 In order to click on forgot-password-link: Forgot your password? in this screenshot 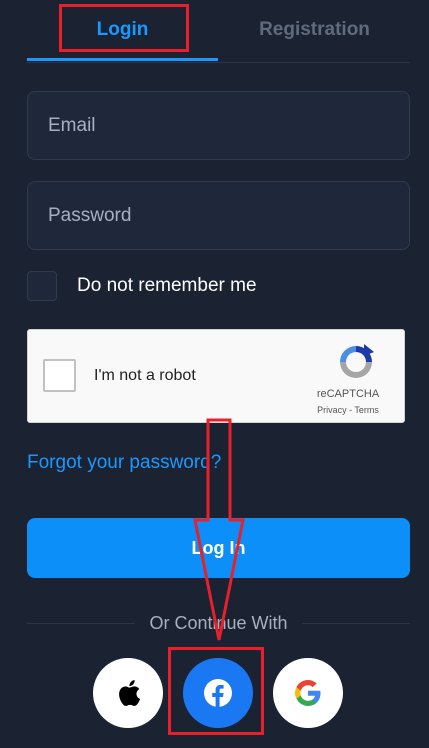, I will do `click(124, 463)`.